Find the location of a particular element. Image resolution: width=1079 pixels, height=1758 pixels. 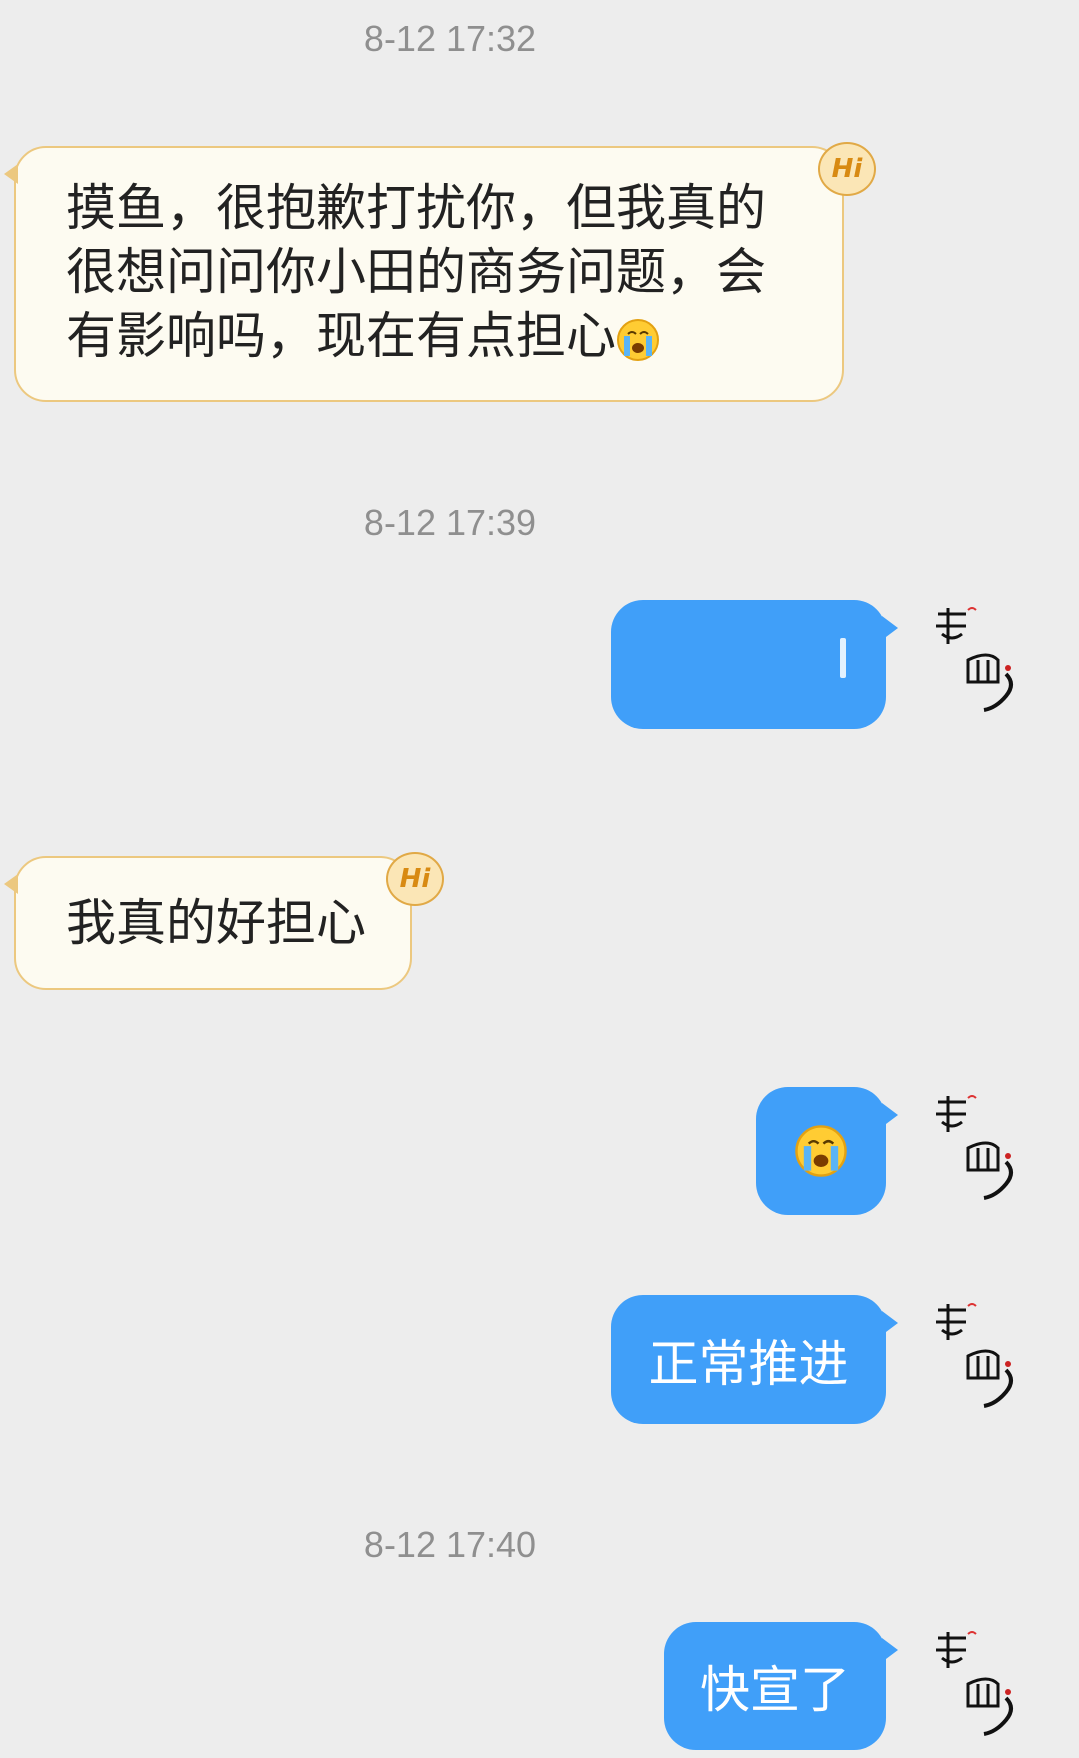

message-text: 正常推进 is located at coordinates (748, 1363).